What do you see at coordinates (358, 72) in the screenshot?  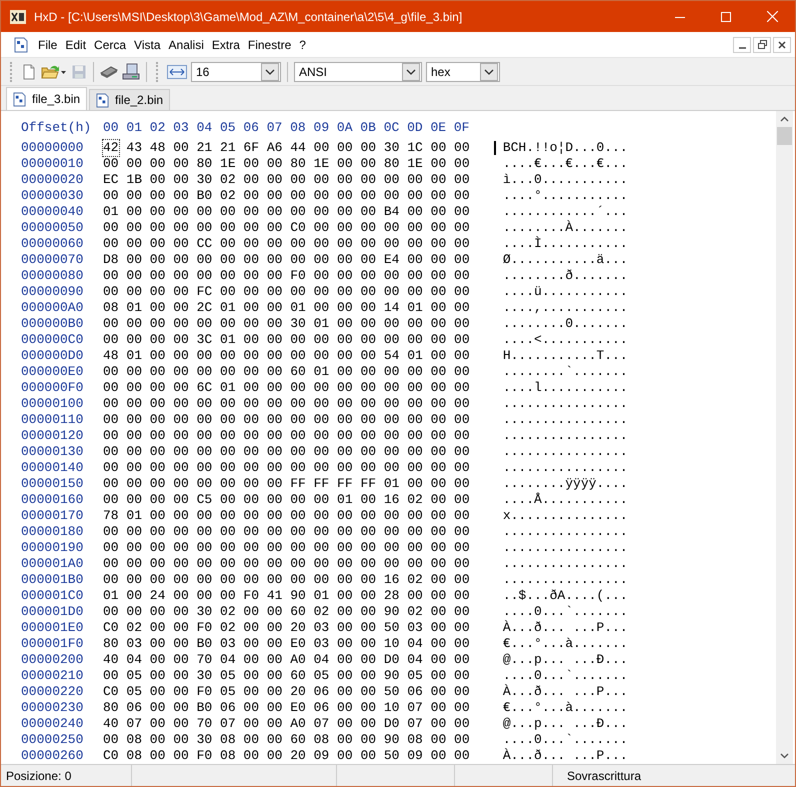 I see `dropdown: ANSI` at bounding box center [358, 72].